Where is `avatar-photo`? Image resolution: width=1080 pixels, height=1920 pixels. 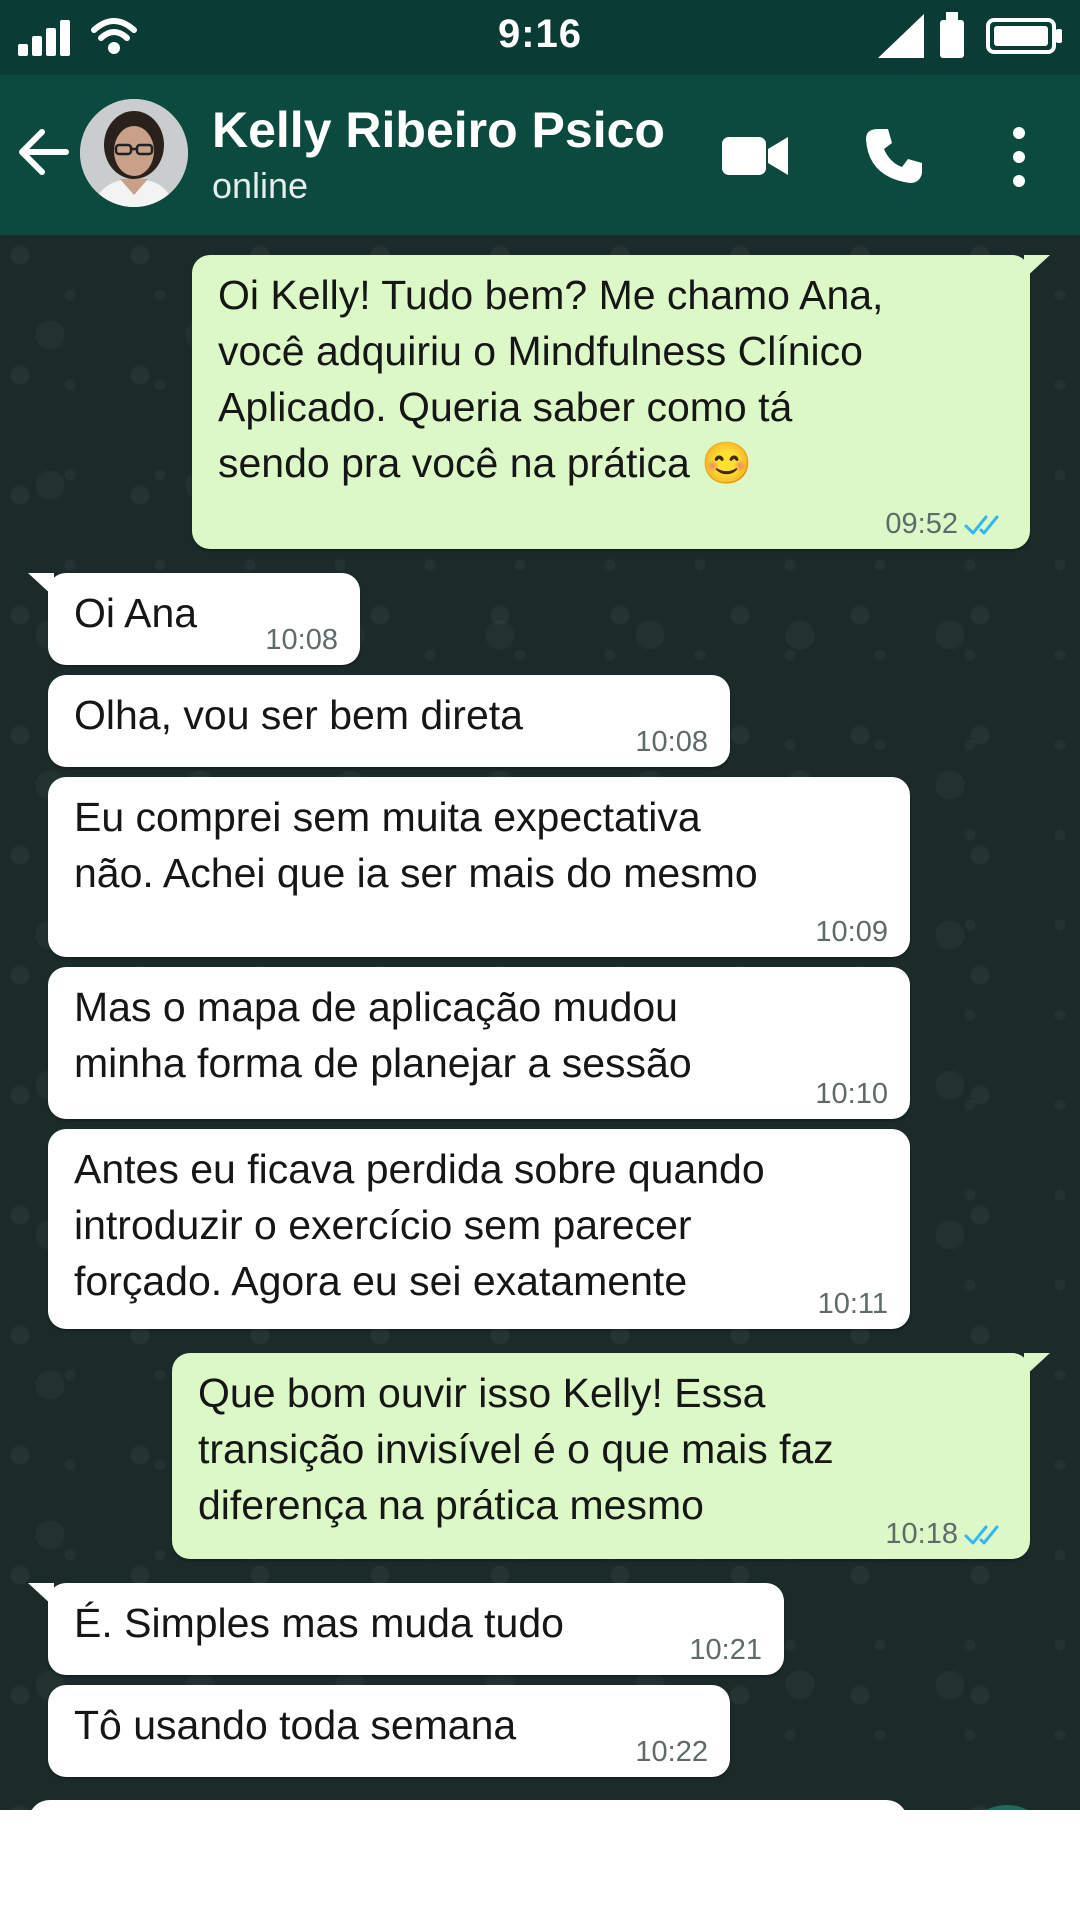
avatar-photo is located at coordinates (134, 153).